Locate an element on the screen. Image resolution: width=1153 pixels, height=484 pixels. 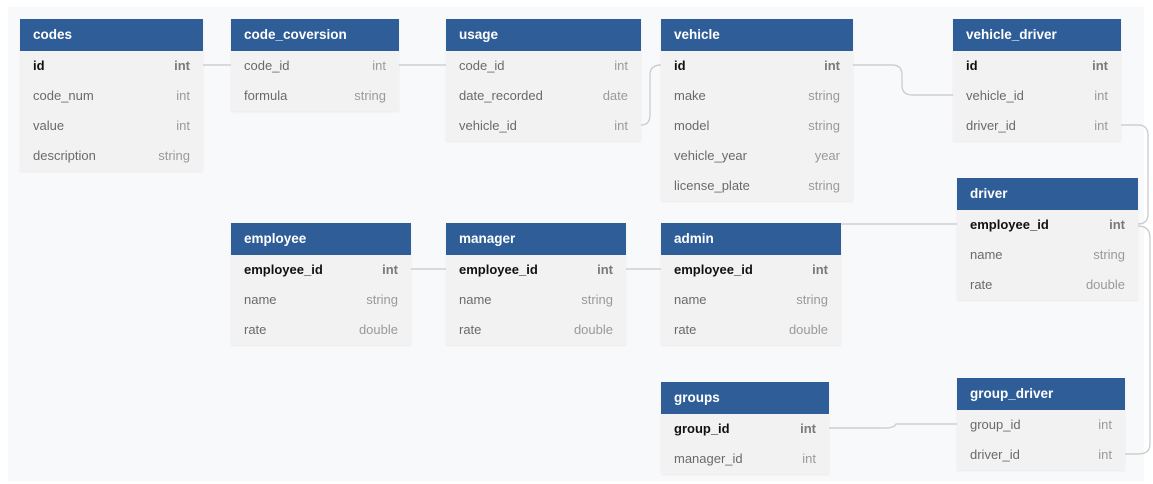
table-header: employee is located at coordinates (321, 239).